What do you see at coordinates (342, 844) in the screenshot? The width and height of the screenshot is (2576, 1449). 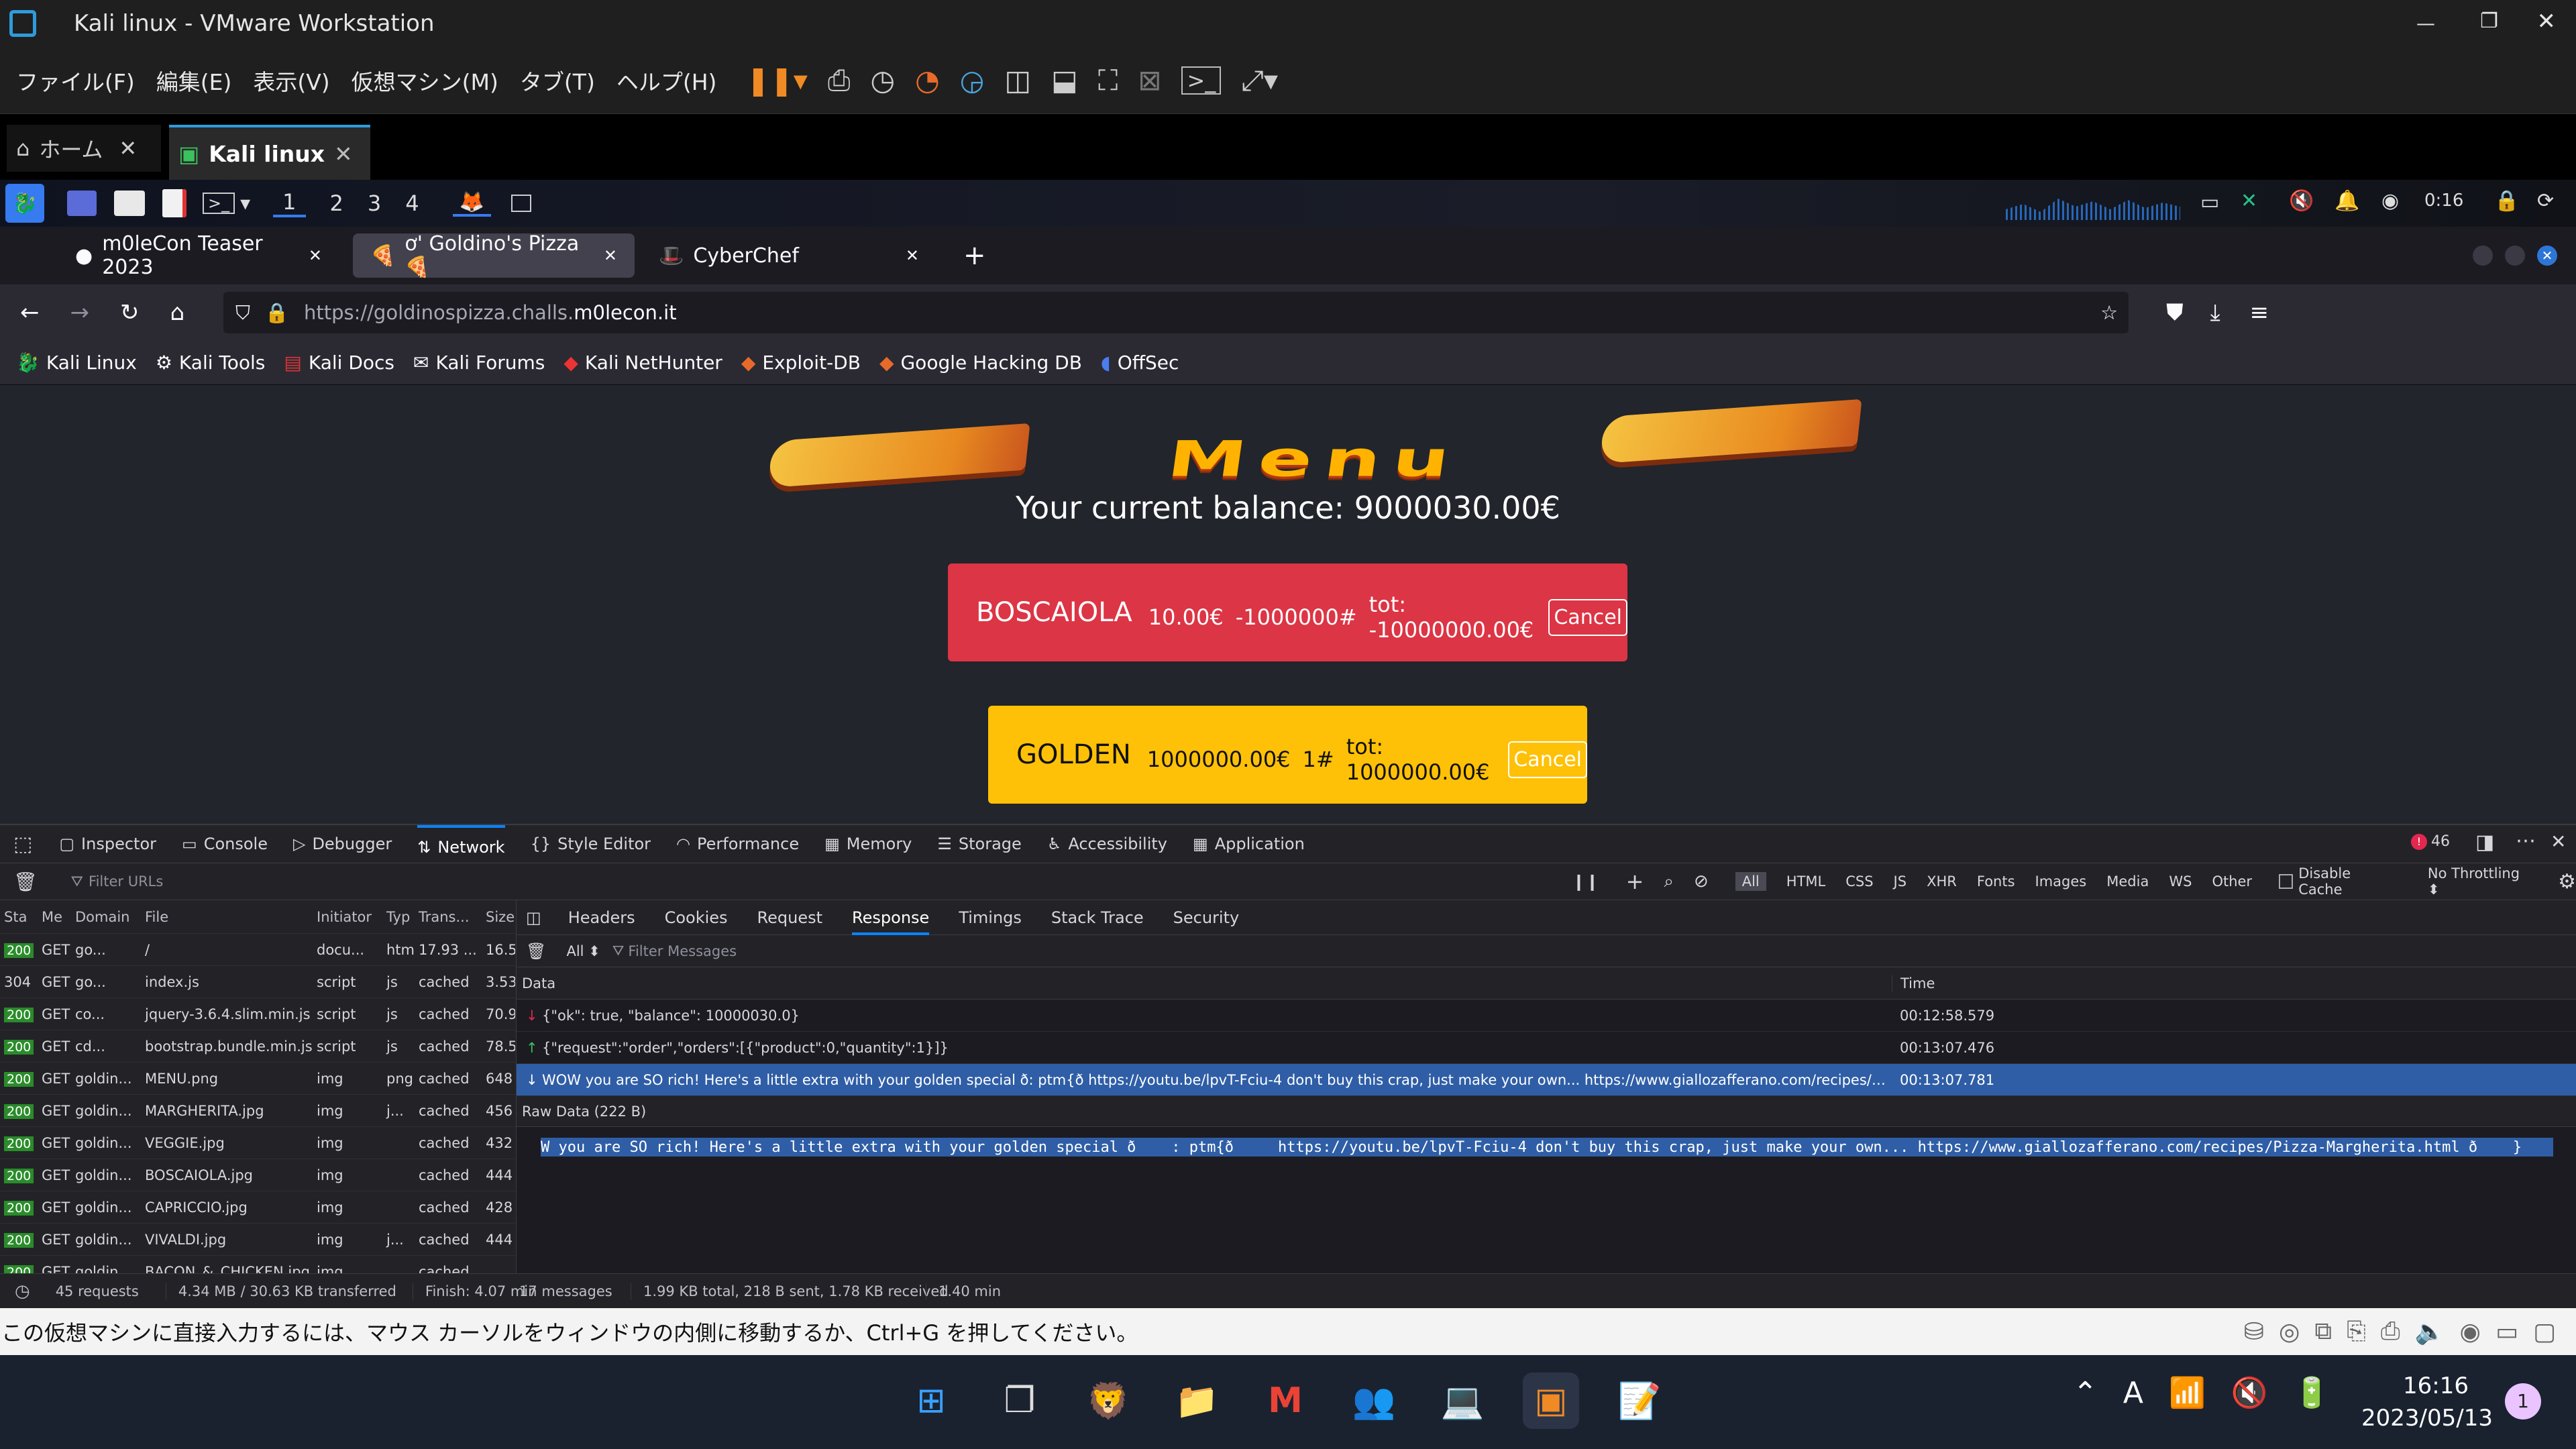 I see `devtools-tab-debugger: ▷ Debugger` at bounding box center [342, 844].